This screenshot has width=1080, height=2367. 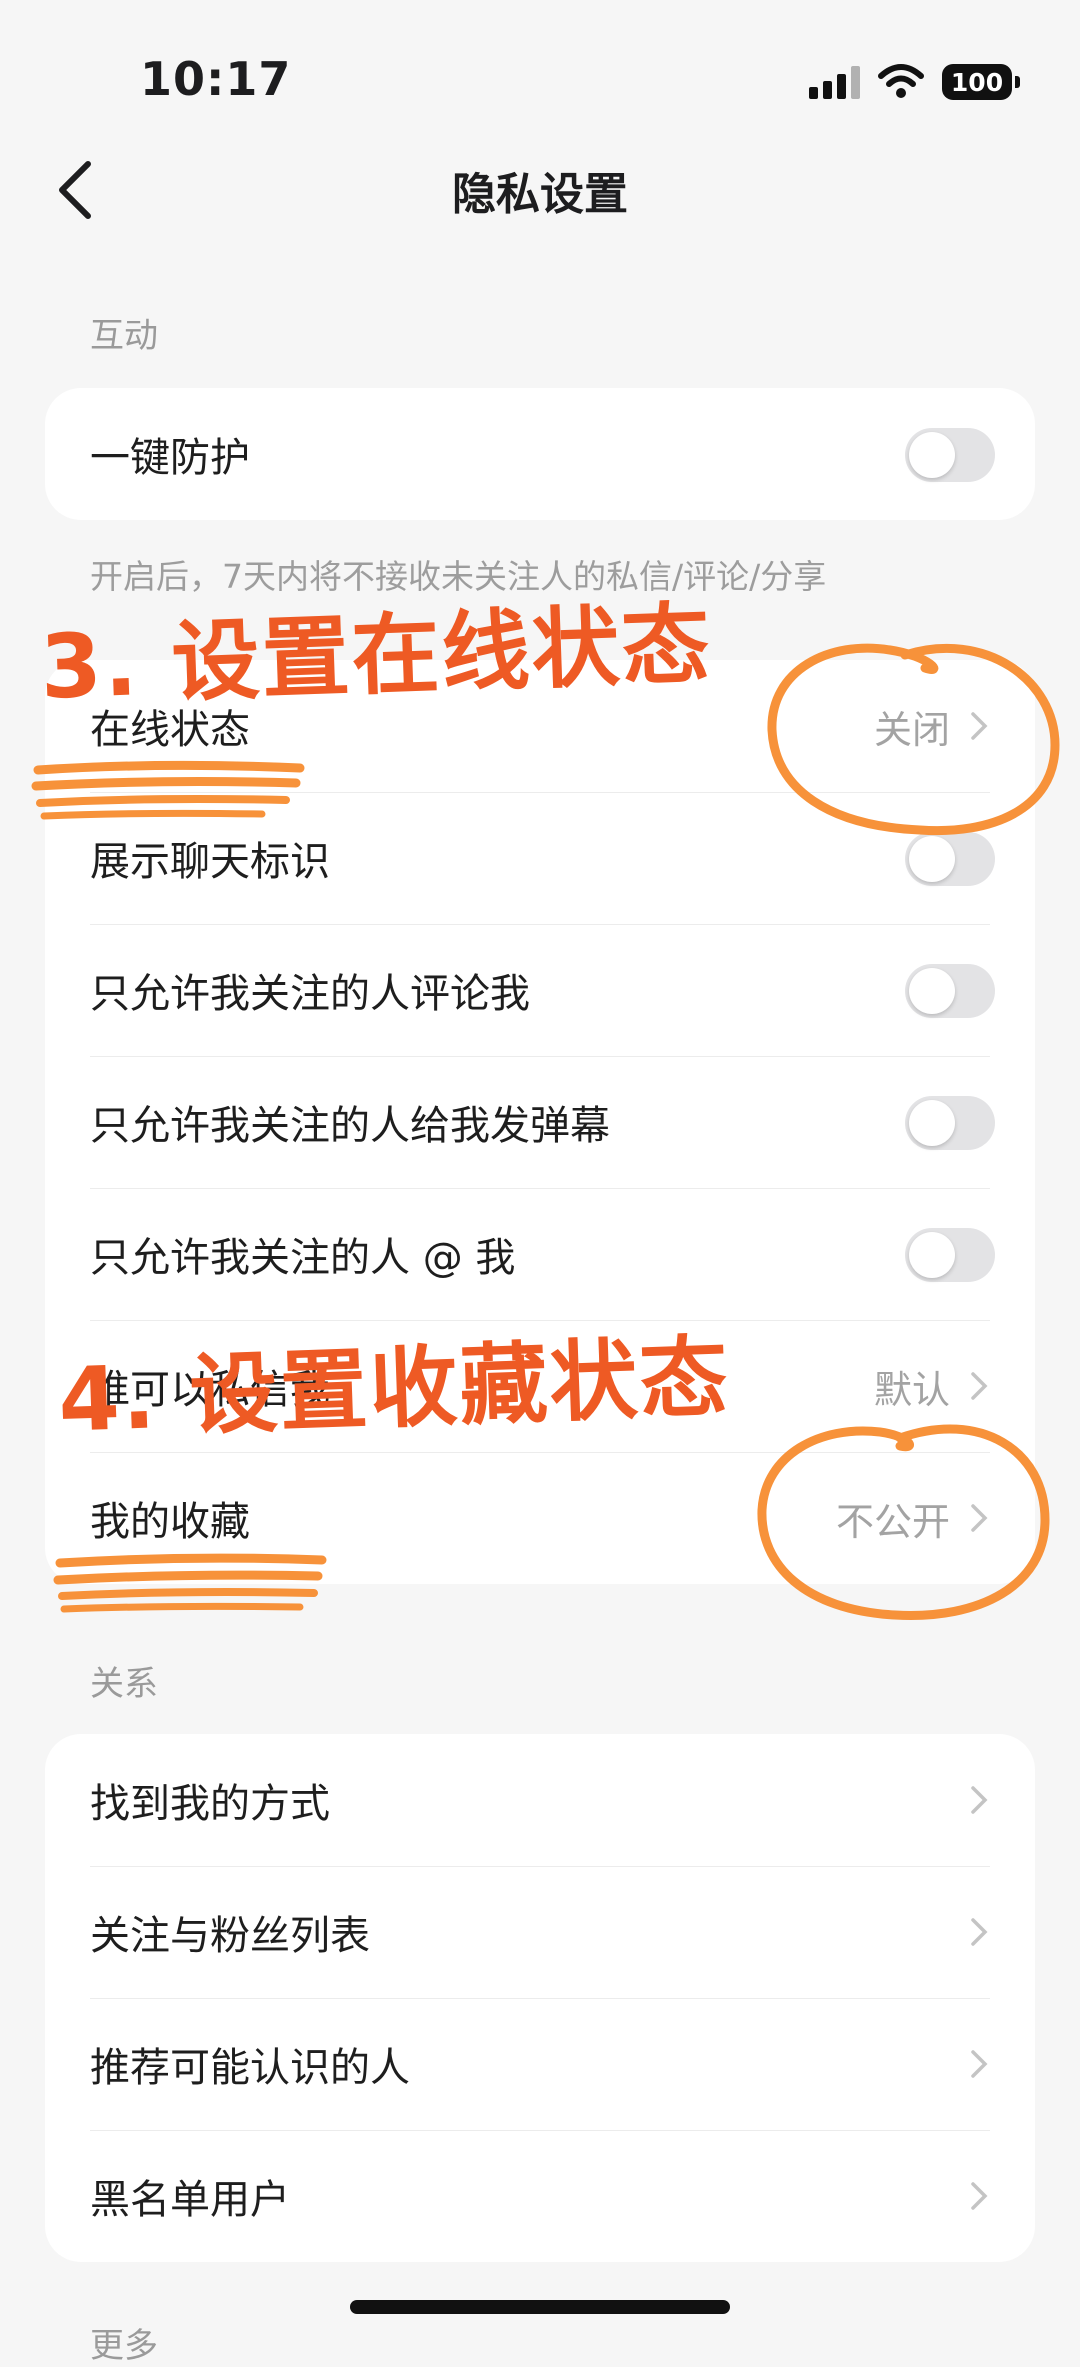 What do you see at coordinates (540, 990) in the screenshot?
I see `row-comment-followed-only: 只允许我关注的人评论我` at bounding box center [540, 990].